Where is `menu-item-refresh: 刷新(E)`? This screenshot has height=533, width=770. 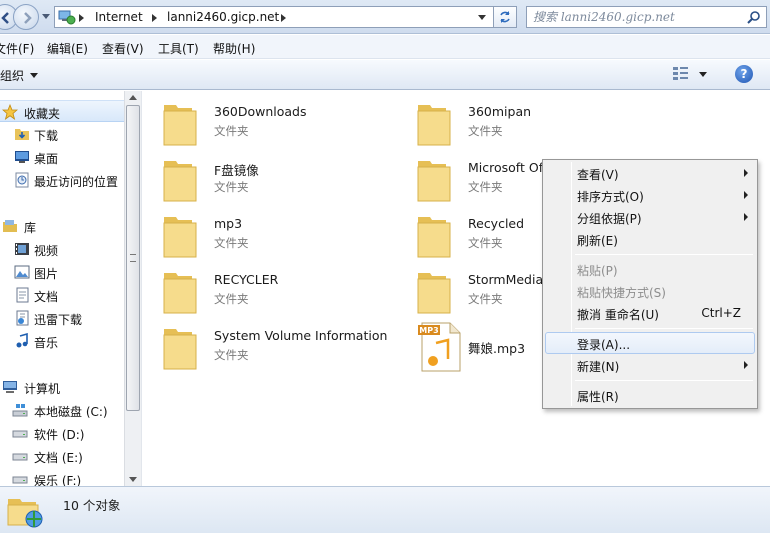
menu-item-refresh: 刷新(E) is located at coordinates (650, 239).